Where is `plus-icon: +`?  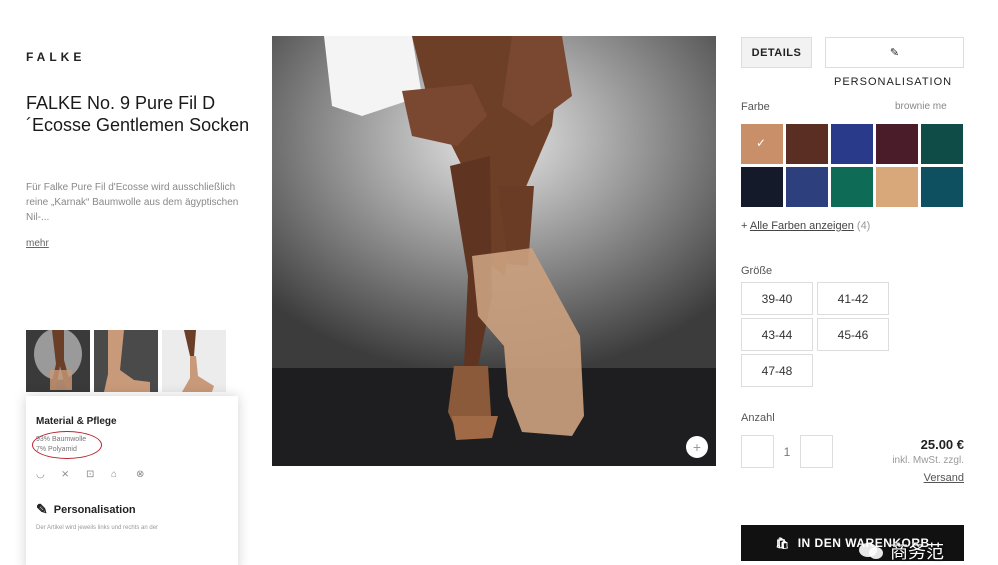 plus-icon: + is located at coordinates (745, 226).